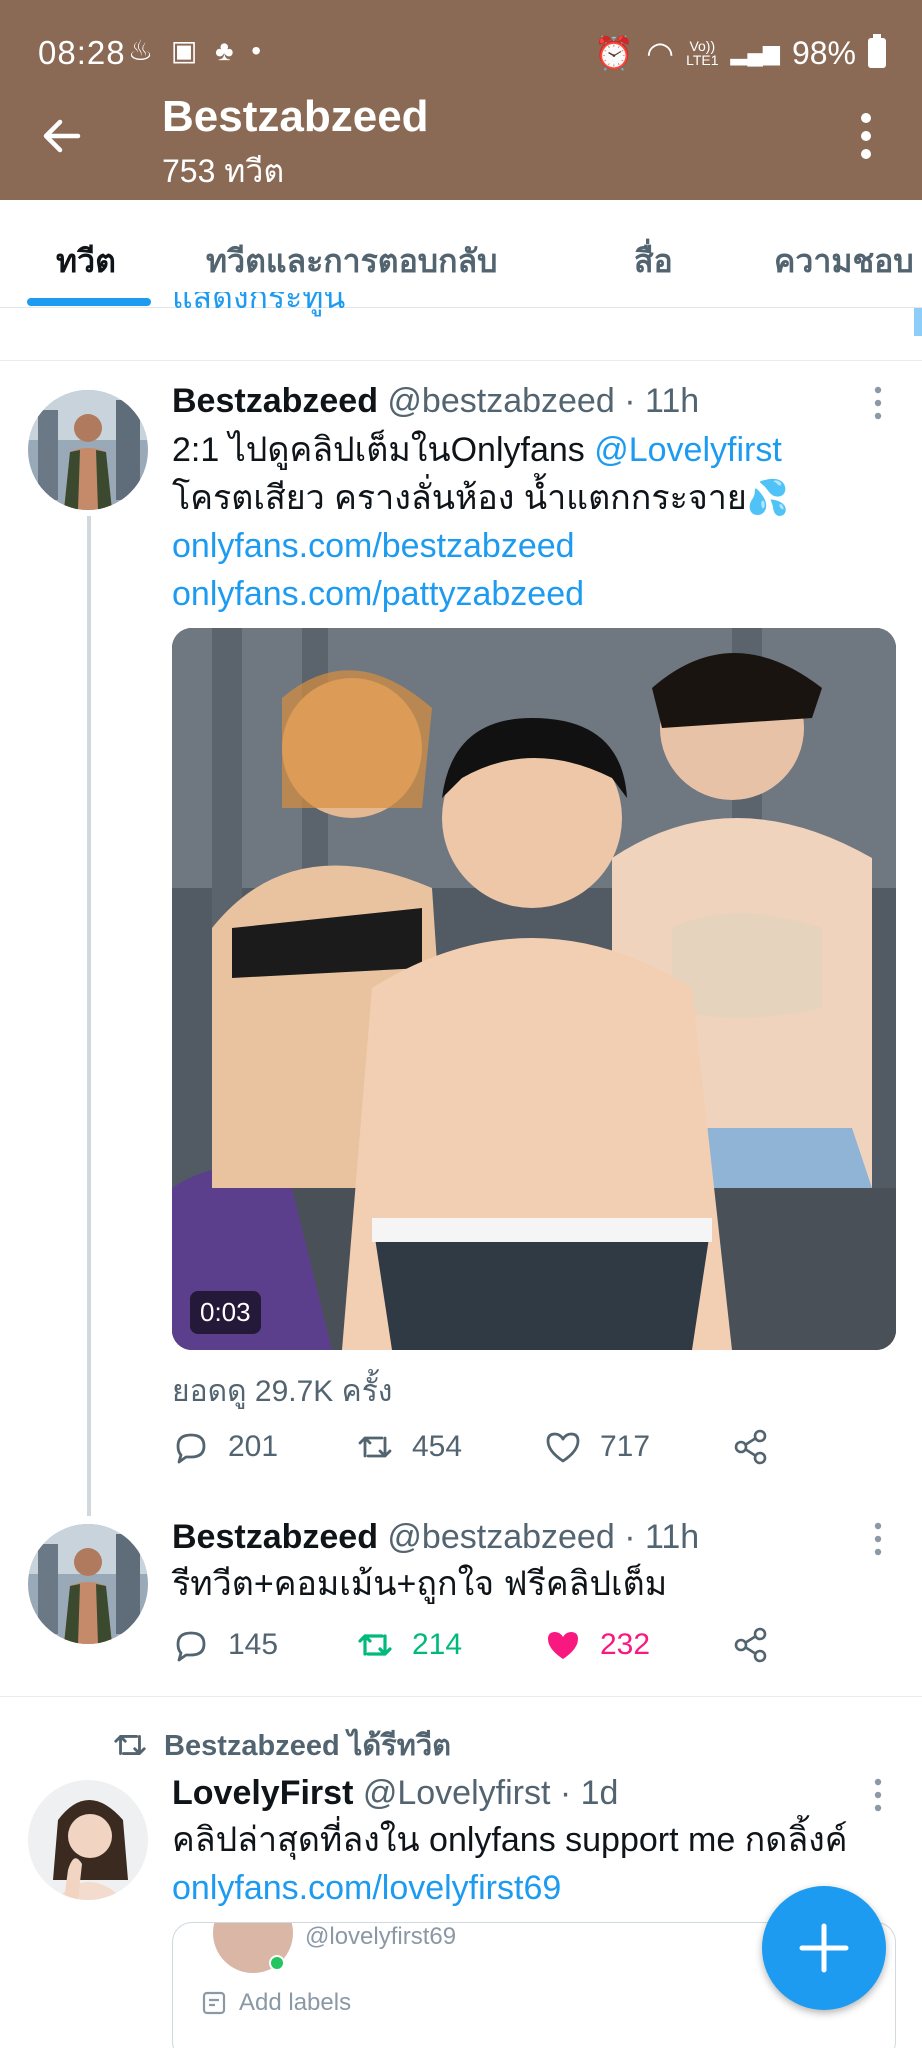 The height and width of the screenshot is (2048, 922). What do you see at coordinates (277, 1963) in the screenshot?
I see `online-status-dot` at bounding box center [277, 1963].